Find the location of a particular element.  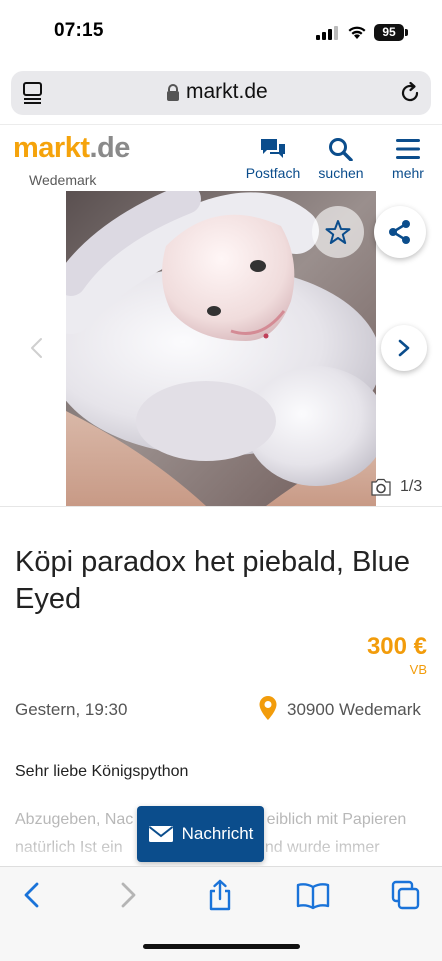

url-text: markt.de is located at coordinates (227, 92).